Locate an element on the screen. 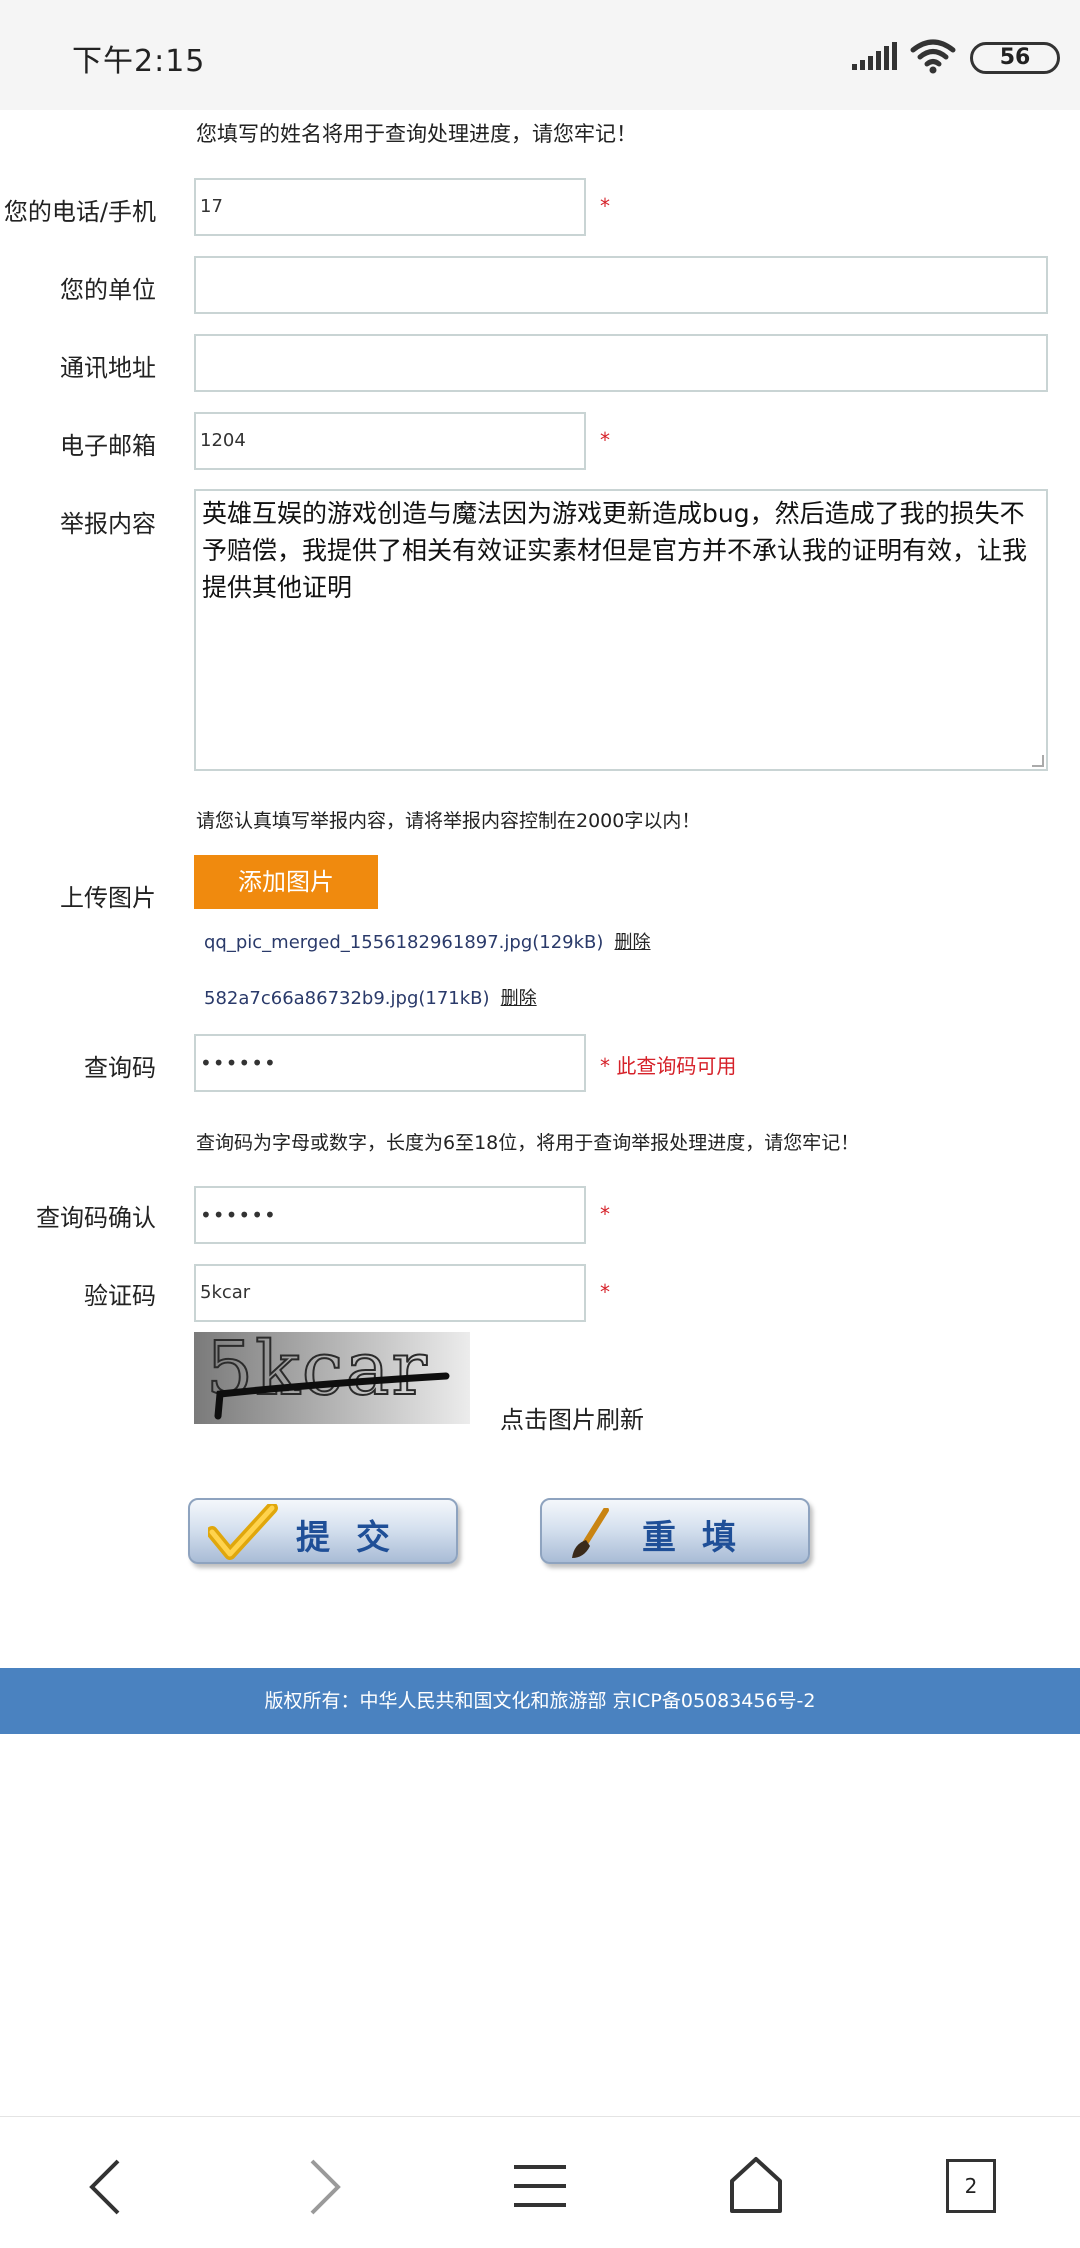 The height and width of the screenshot is (2248, 1080). back-icon is located at coordinates (106, 2187).